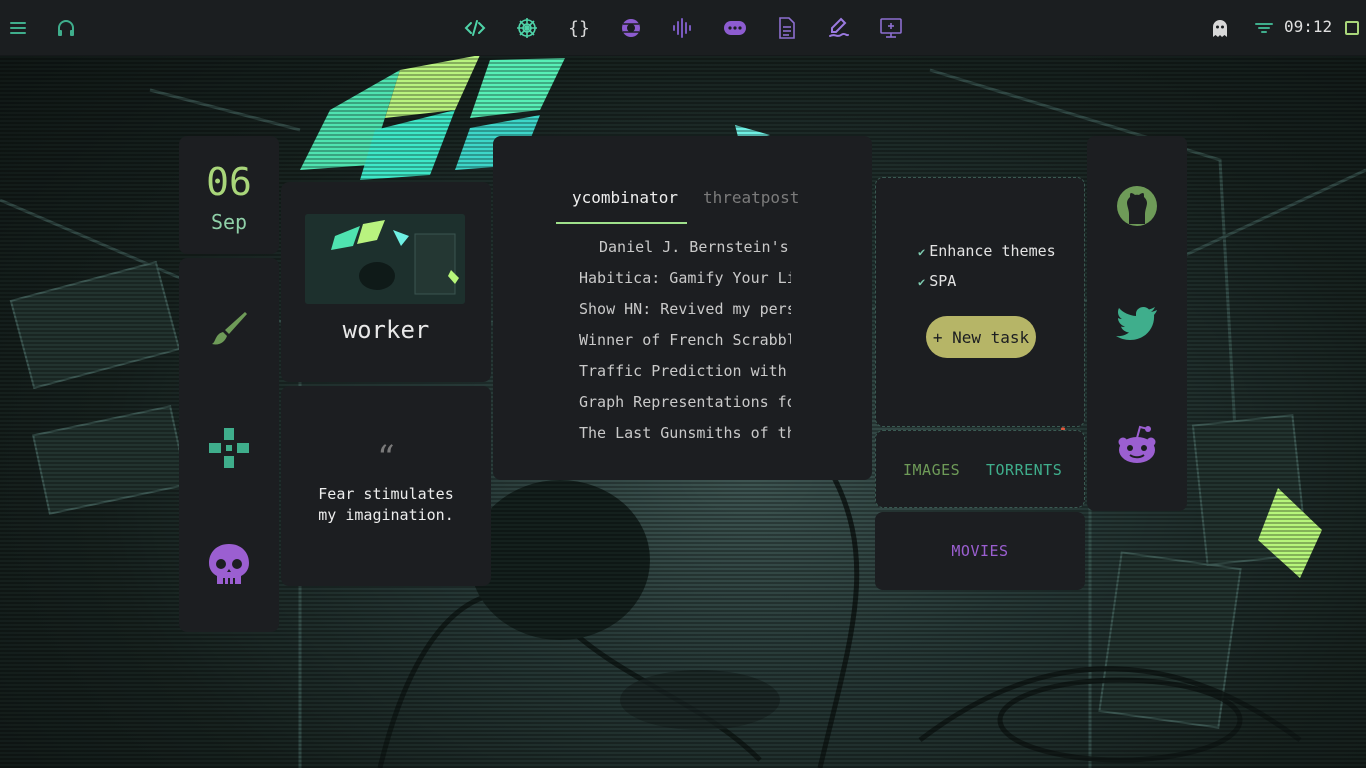 This screenshot has height=768, width=1366. What do you see at coordinates (735, 28) in the screenshot?
I see `chat-bubble-icon` at bounding box center [735, 28].